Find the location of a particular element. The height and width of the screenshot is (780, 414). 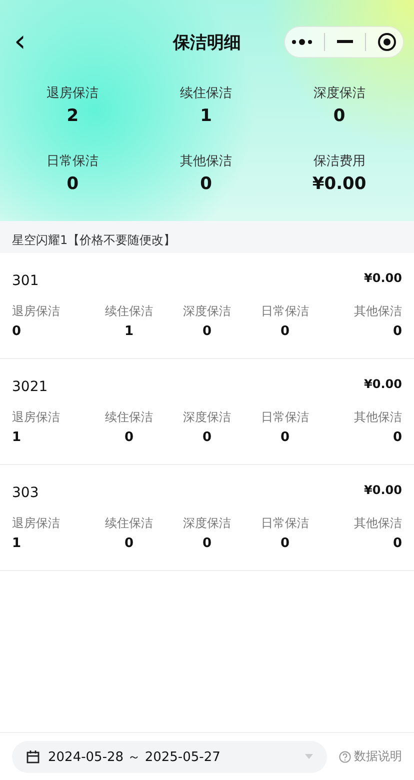

room-number: 303 is located at coordinates (25, 493).